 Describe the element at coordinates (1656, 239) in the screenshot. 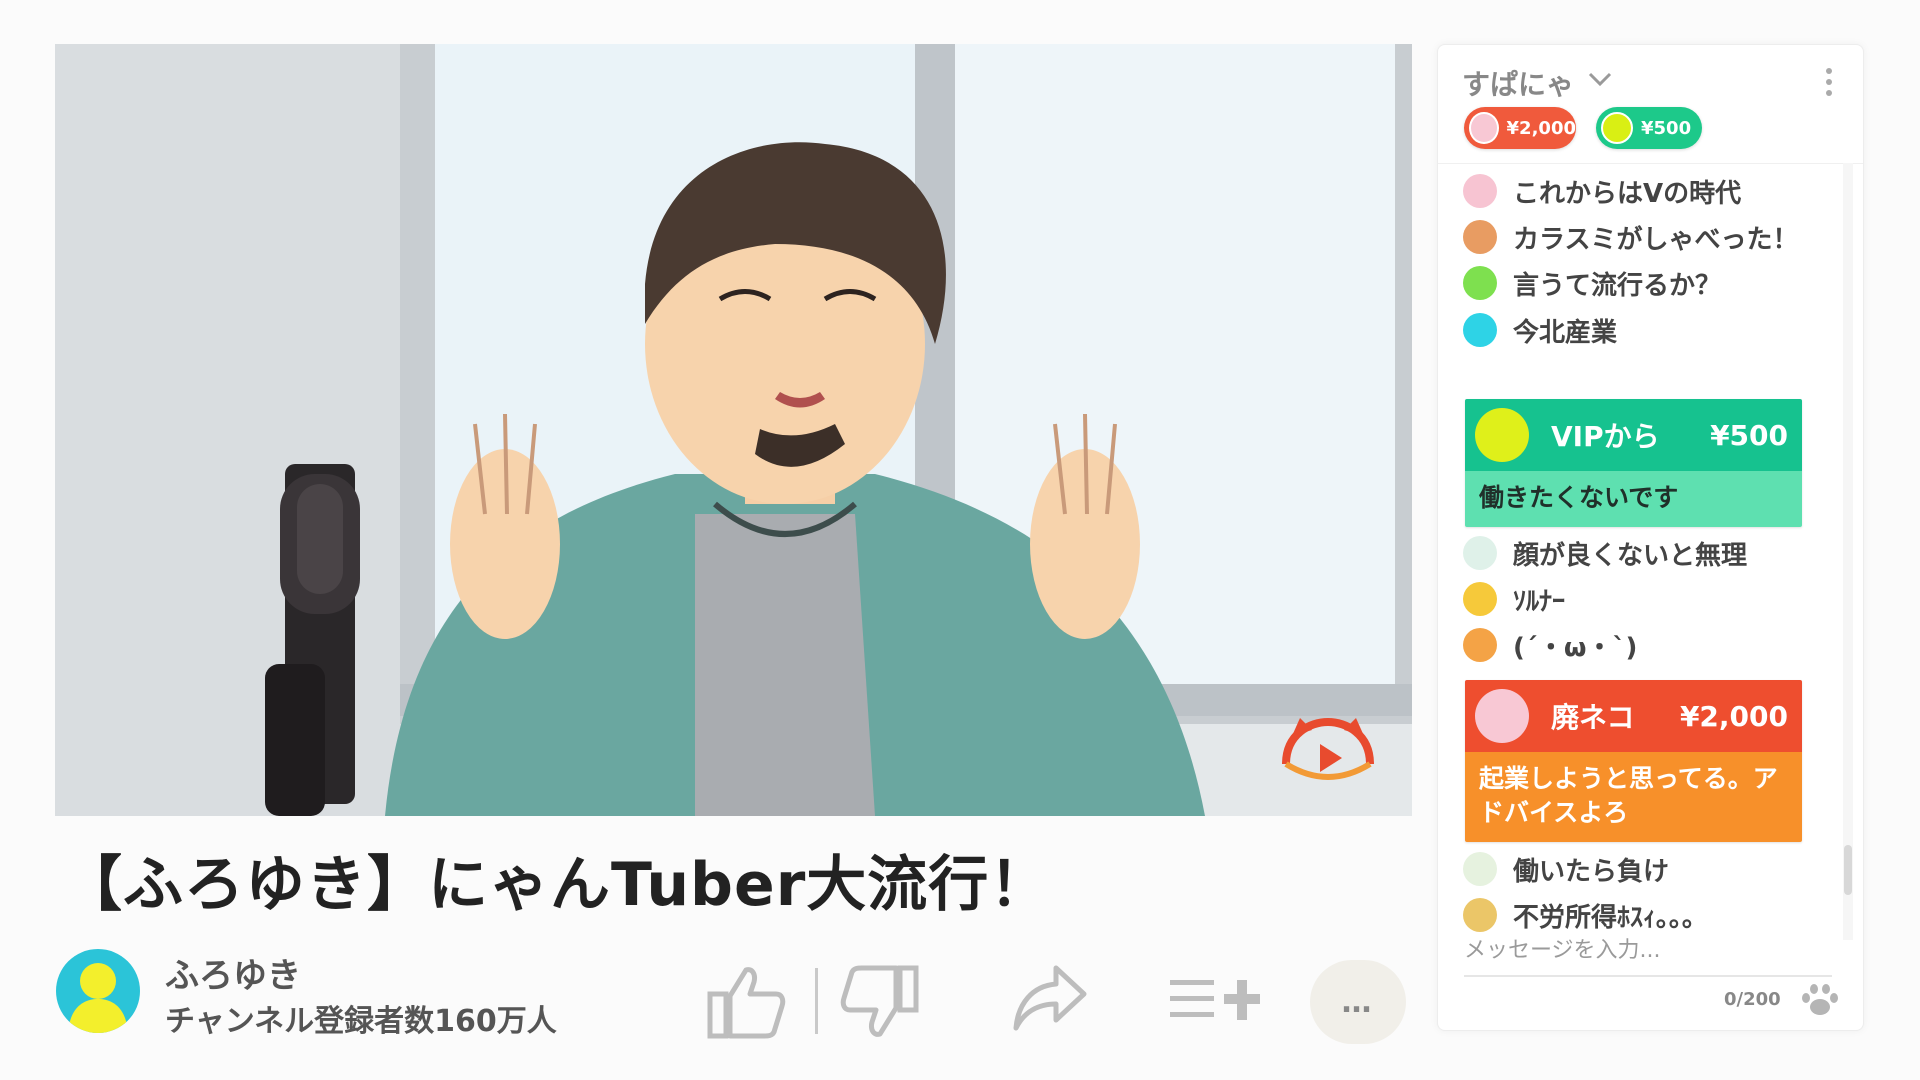

I see `chat-message-text: カラスミがしゃべった！` at that location.